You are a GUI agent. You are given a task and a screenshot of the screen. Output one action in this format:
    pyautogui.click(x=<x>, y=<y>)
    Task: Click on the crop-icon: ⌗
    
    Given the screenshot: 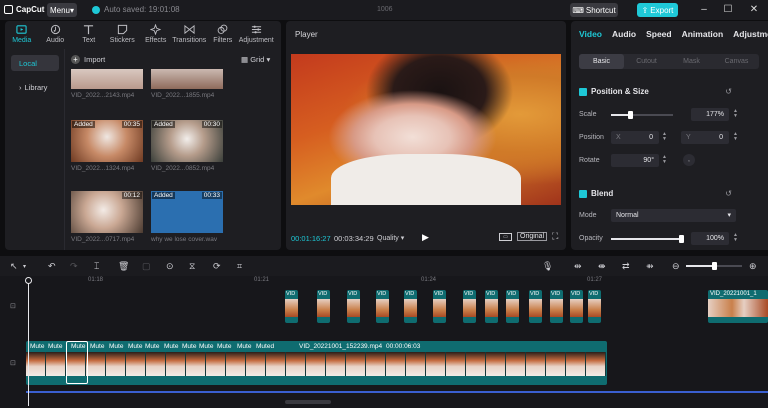 What is the action you would take?
    pyautogui.click(x=239, y=266)
    